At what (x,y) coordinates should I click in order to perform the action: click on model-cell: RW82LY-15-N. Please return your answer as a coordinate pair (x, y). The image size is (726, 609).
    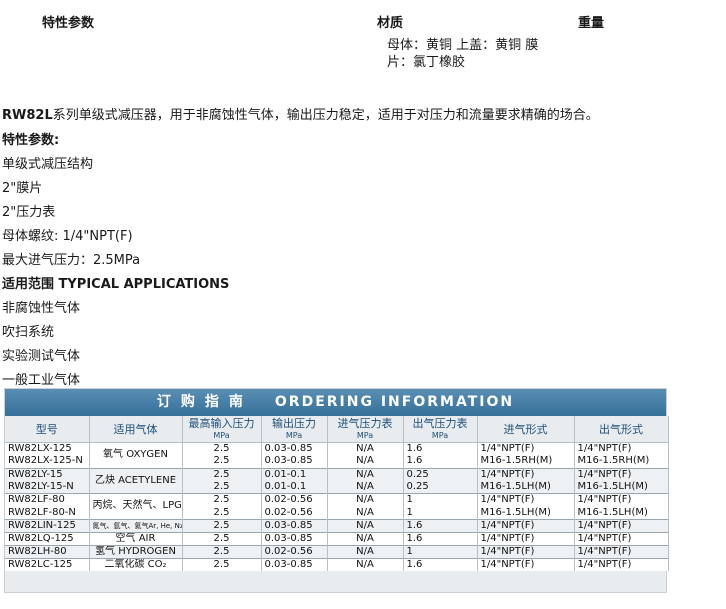
    Looking at the image, I should click on (47, 487).